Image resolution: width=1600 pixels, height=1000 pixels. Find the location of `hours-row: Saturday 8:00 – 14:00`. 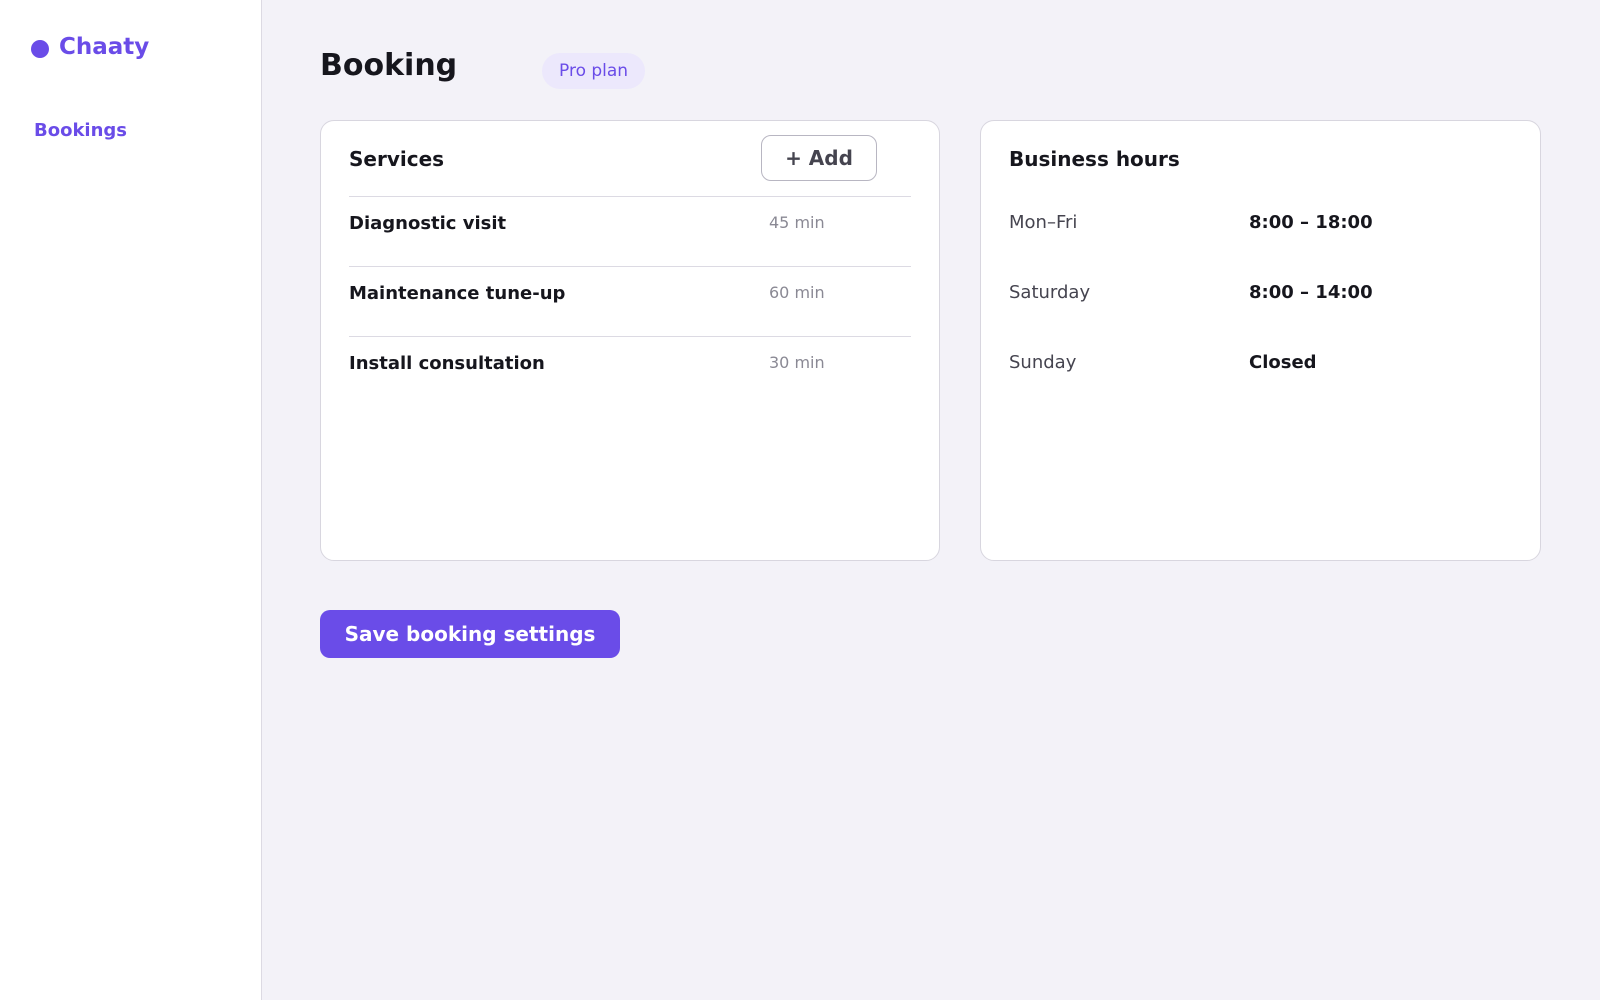

hours-row: Saturday 8:00 – 14:00 is located at coordinates (1259, 301).